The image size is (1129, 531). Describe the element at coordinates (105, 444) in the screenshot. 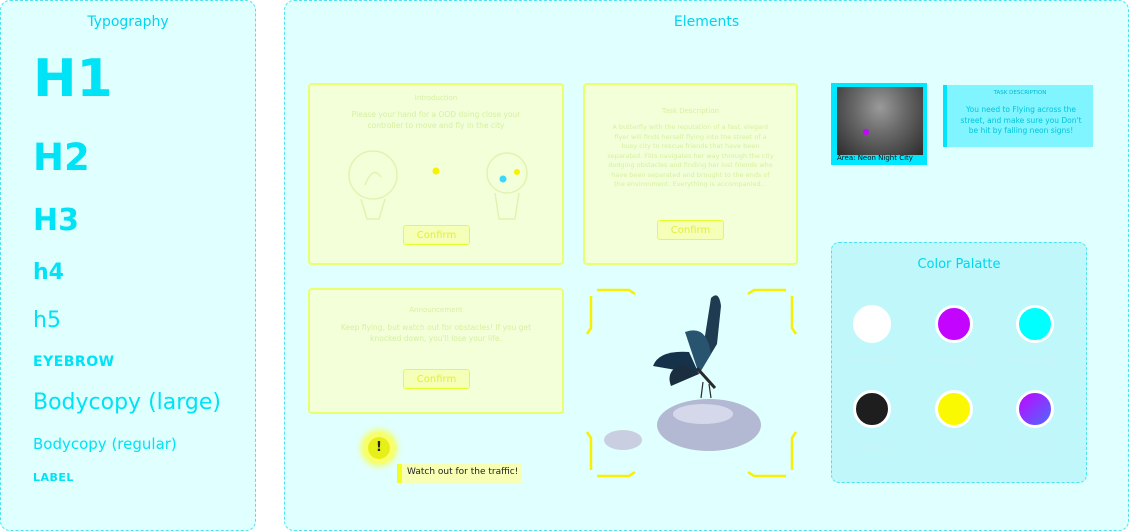

I see `sample-body-regular: Bodycopy (regular)` at that location.